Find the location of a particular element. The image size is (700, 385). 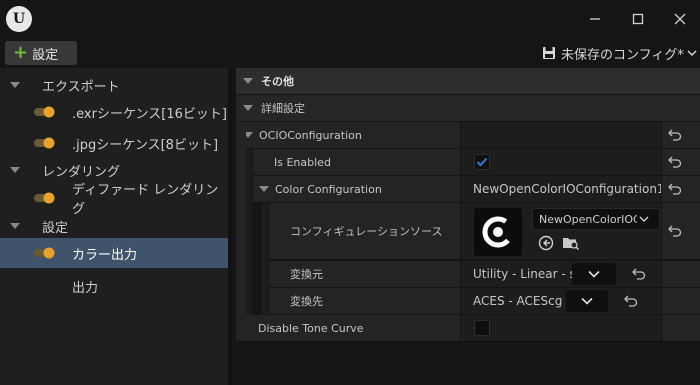

browse-asset-icon is located at coordinates (571, 243).